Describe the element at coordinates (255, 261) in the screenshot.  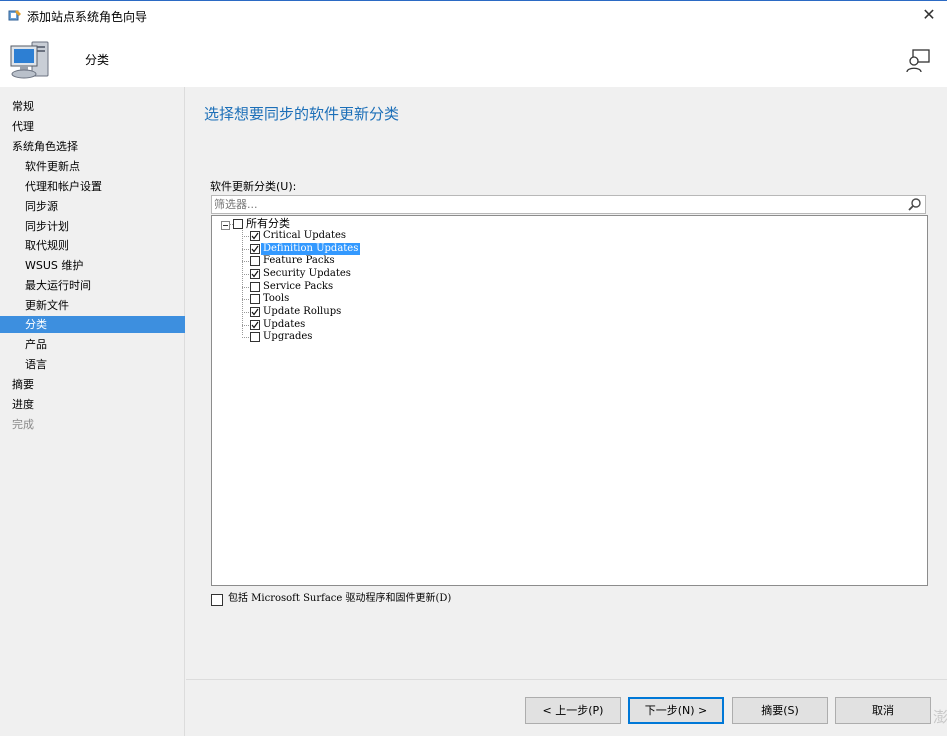
I see `checkbox-feature-packs` at that location.